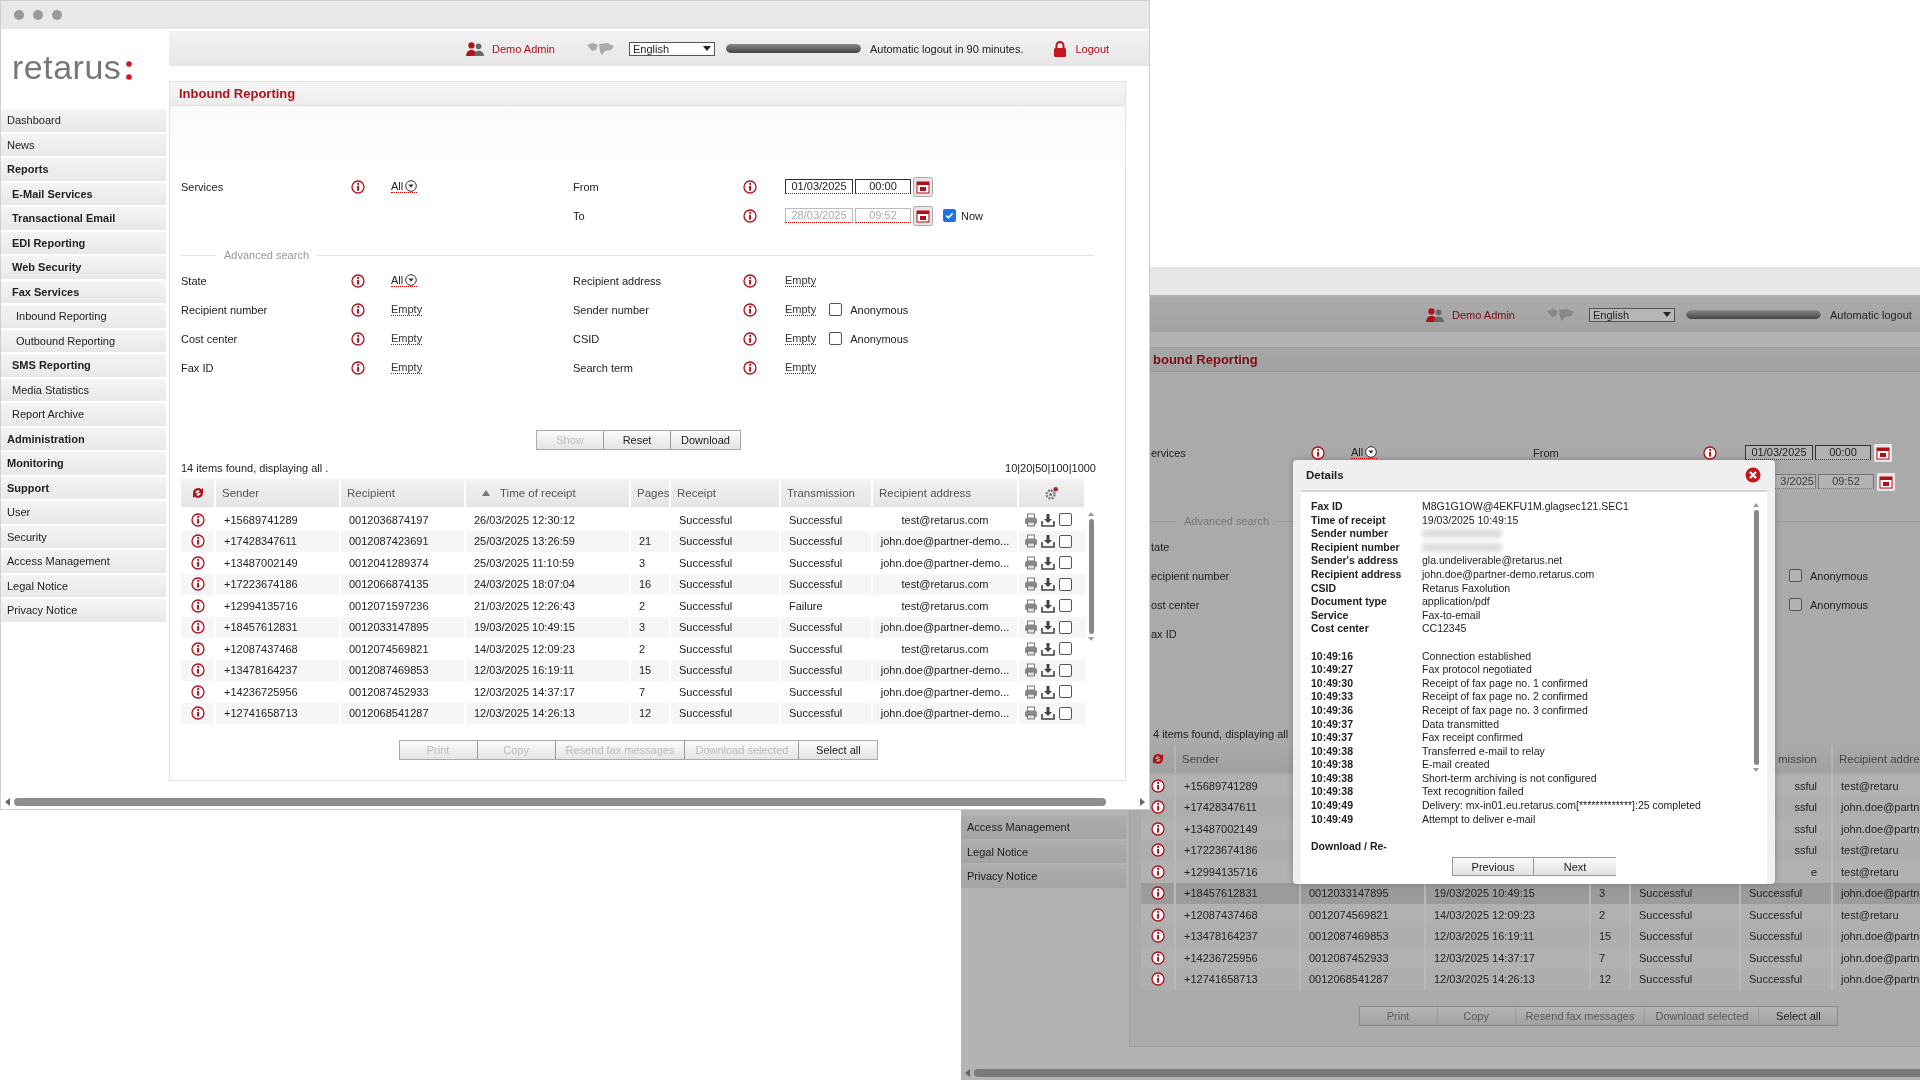 The width and height of the screenshot is (1920, 1080). What do you see at coordinates (838, 750) in the screenshot?
I see `action-button: Select all` at bounding box center [838, 750].